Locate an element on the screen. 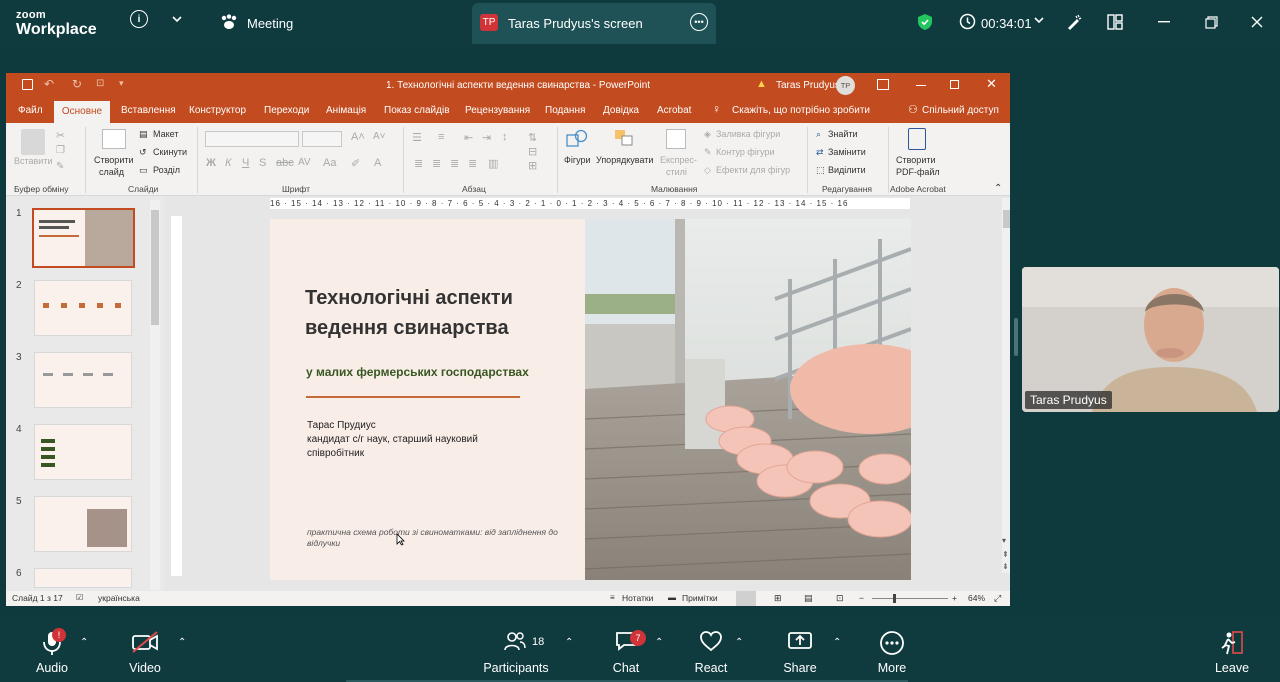 The width and height of the screenshot is (1280, 682). chat-button: 7 Chat is located at coordinates (626, 648).